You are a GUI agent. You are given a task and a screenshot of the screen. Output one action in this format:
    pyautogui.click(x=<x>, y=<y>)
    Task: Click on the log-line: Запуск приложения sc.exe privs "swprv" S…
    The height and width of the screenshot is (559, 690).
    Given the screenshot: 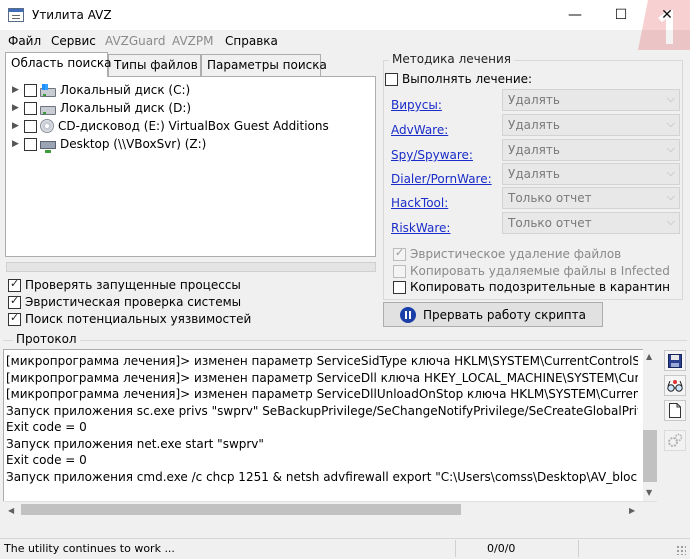 What is the action you would take?
    pyautogui.click(x=322, y=410)
    